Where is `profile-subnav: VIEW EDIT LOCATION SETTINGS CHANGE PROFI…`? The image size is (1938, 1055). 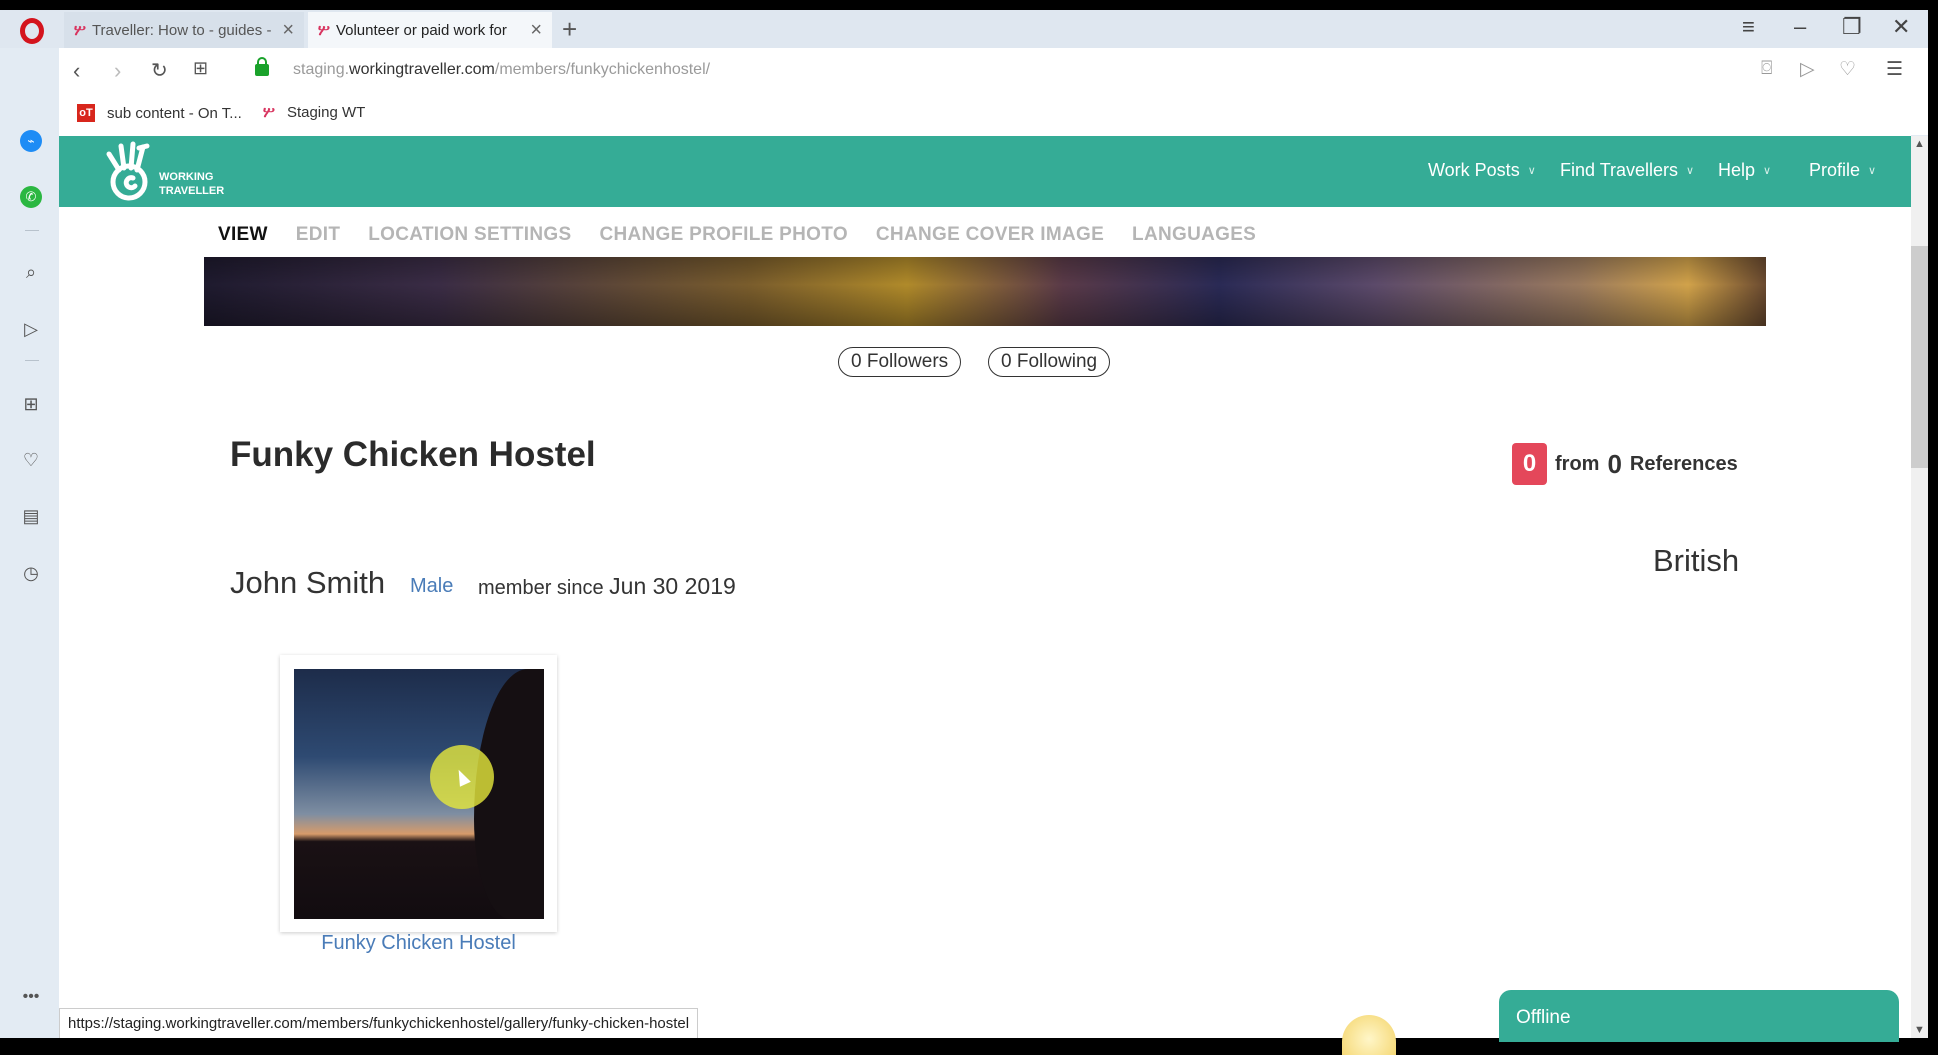
profile-subnav: VIEW EDIT LOCATION SETTINGS CHANGE PROFI… is located at coordinates (737, 235).